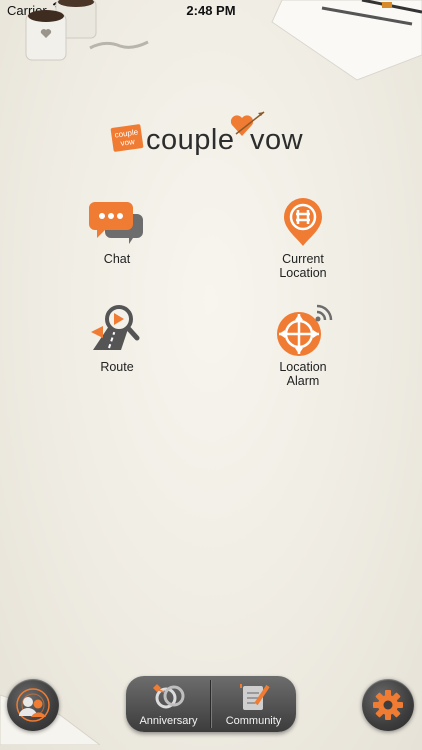 This screenshot has height=750, width=422. What do you see at coordinates (115, 327) in the screenshot?
I see `route-search-icon` at bounding box center [115, 327].